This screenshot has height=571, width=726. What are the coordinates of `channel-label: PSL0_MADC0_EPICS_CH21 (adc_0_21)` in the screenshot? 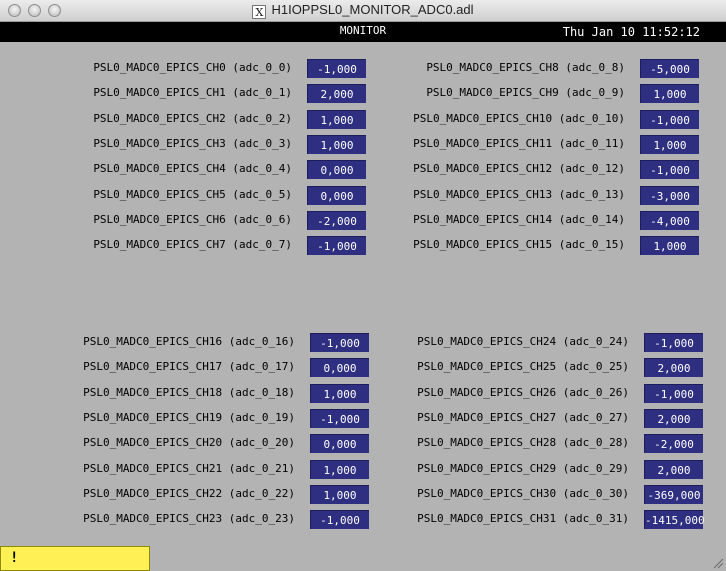 It's located at (189, 468).